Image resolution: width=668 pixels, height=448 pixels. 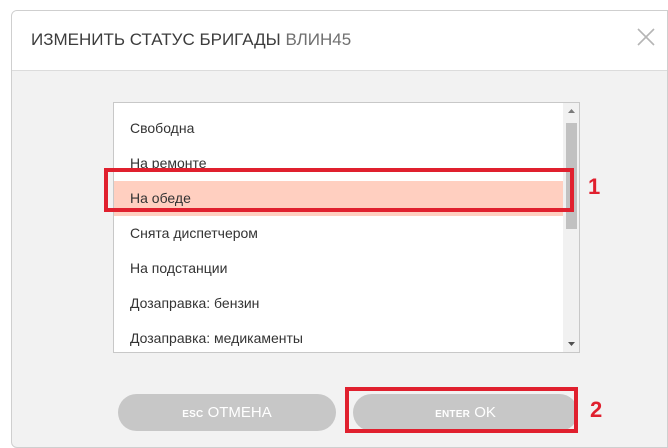 I want to click on scroll-up-button, so click(x=571, y=111).